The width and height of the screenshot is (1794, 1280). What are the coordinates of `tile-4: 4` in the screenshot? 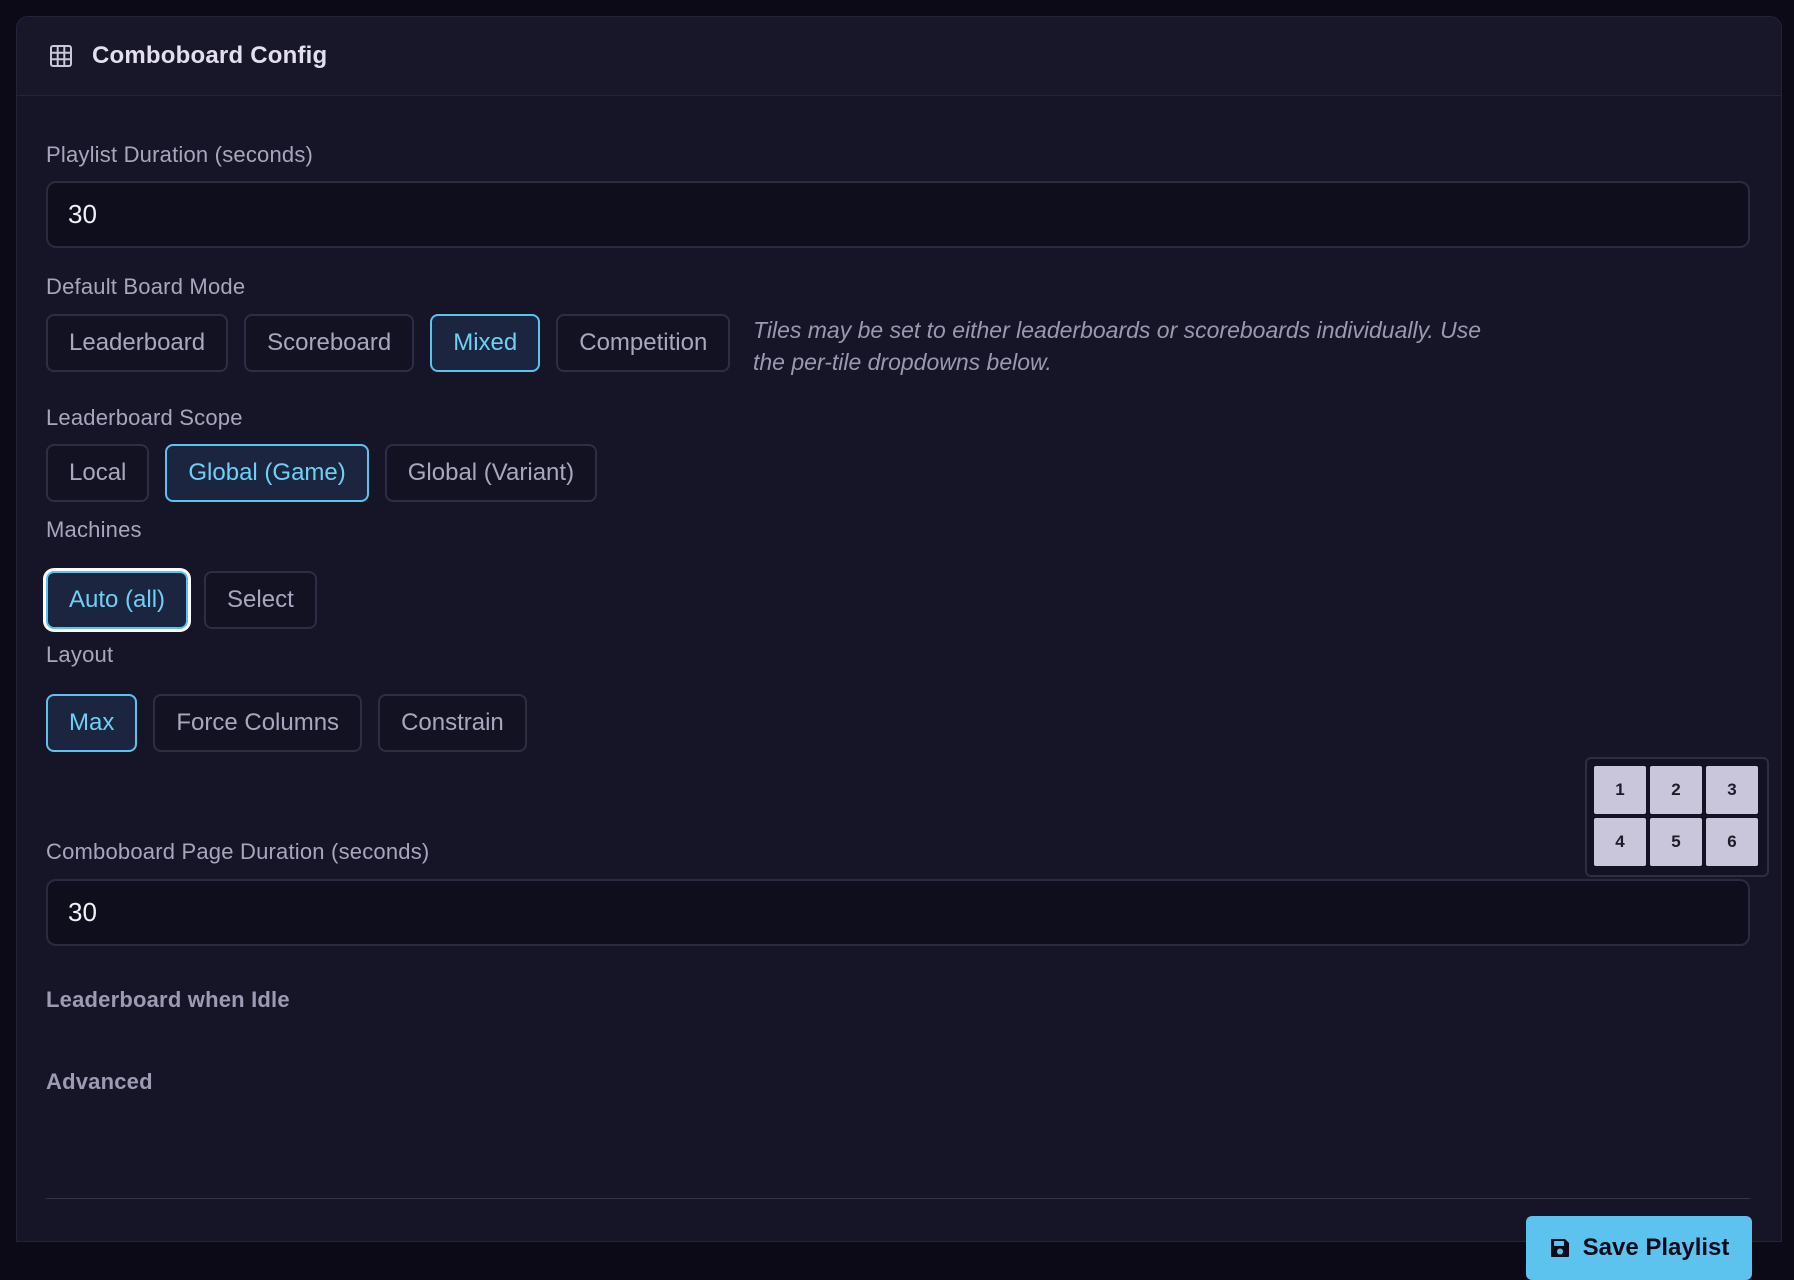 It's located at (1620, 842).